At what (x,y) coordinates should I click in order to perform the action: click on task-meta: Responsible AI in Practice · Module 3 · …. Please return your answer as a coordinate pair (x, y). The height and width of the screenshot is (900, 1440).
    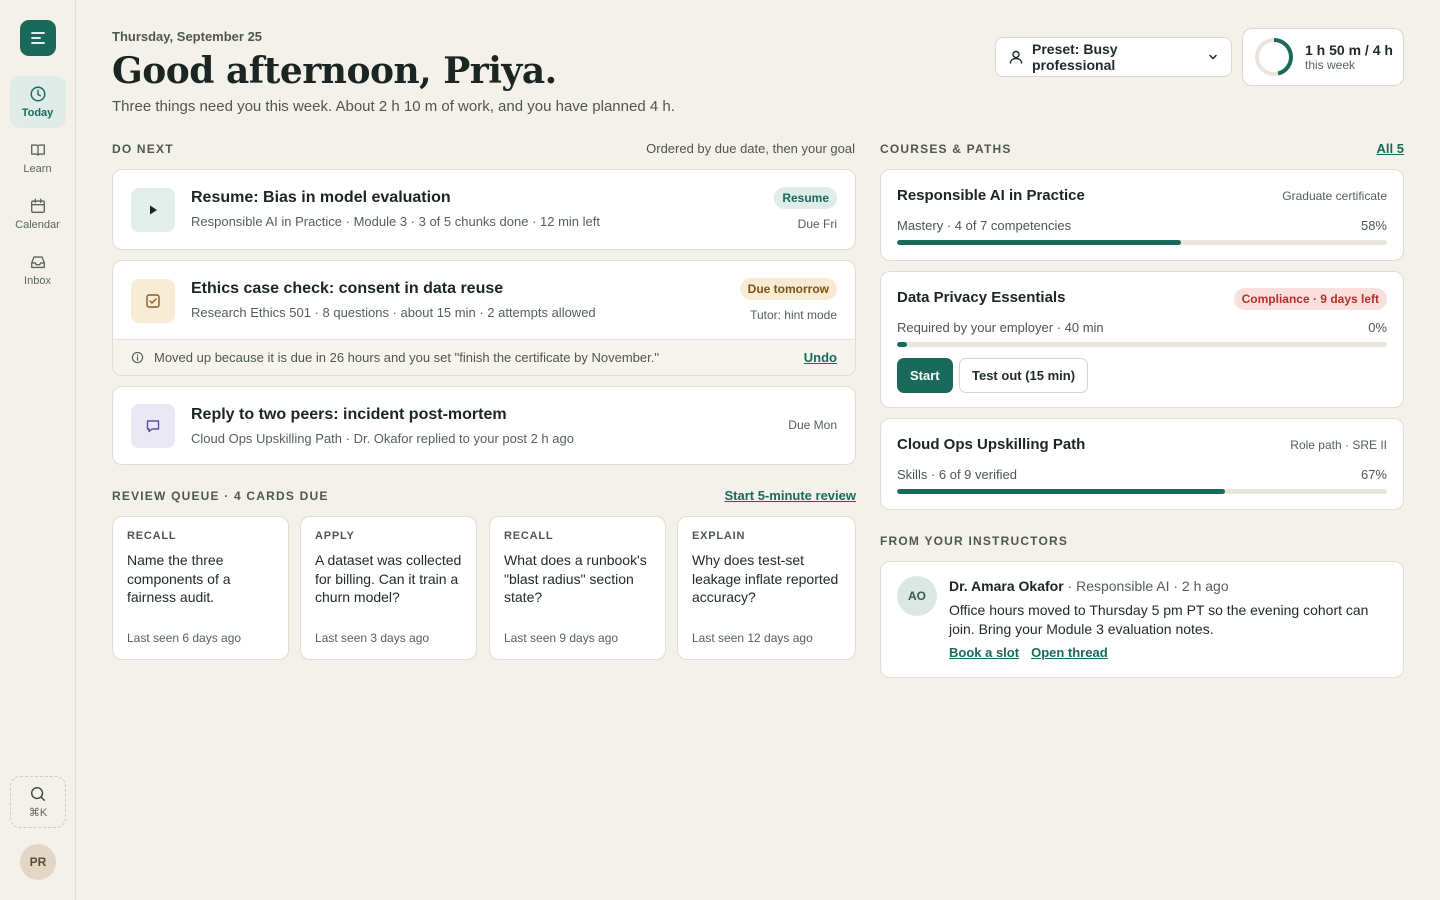
    Looking at the image, I should click on (395, 221).